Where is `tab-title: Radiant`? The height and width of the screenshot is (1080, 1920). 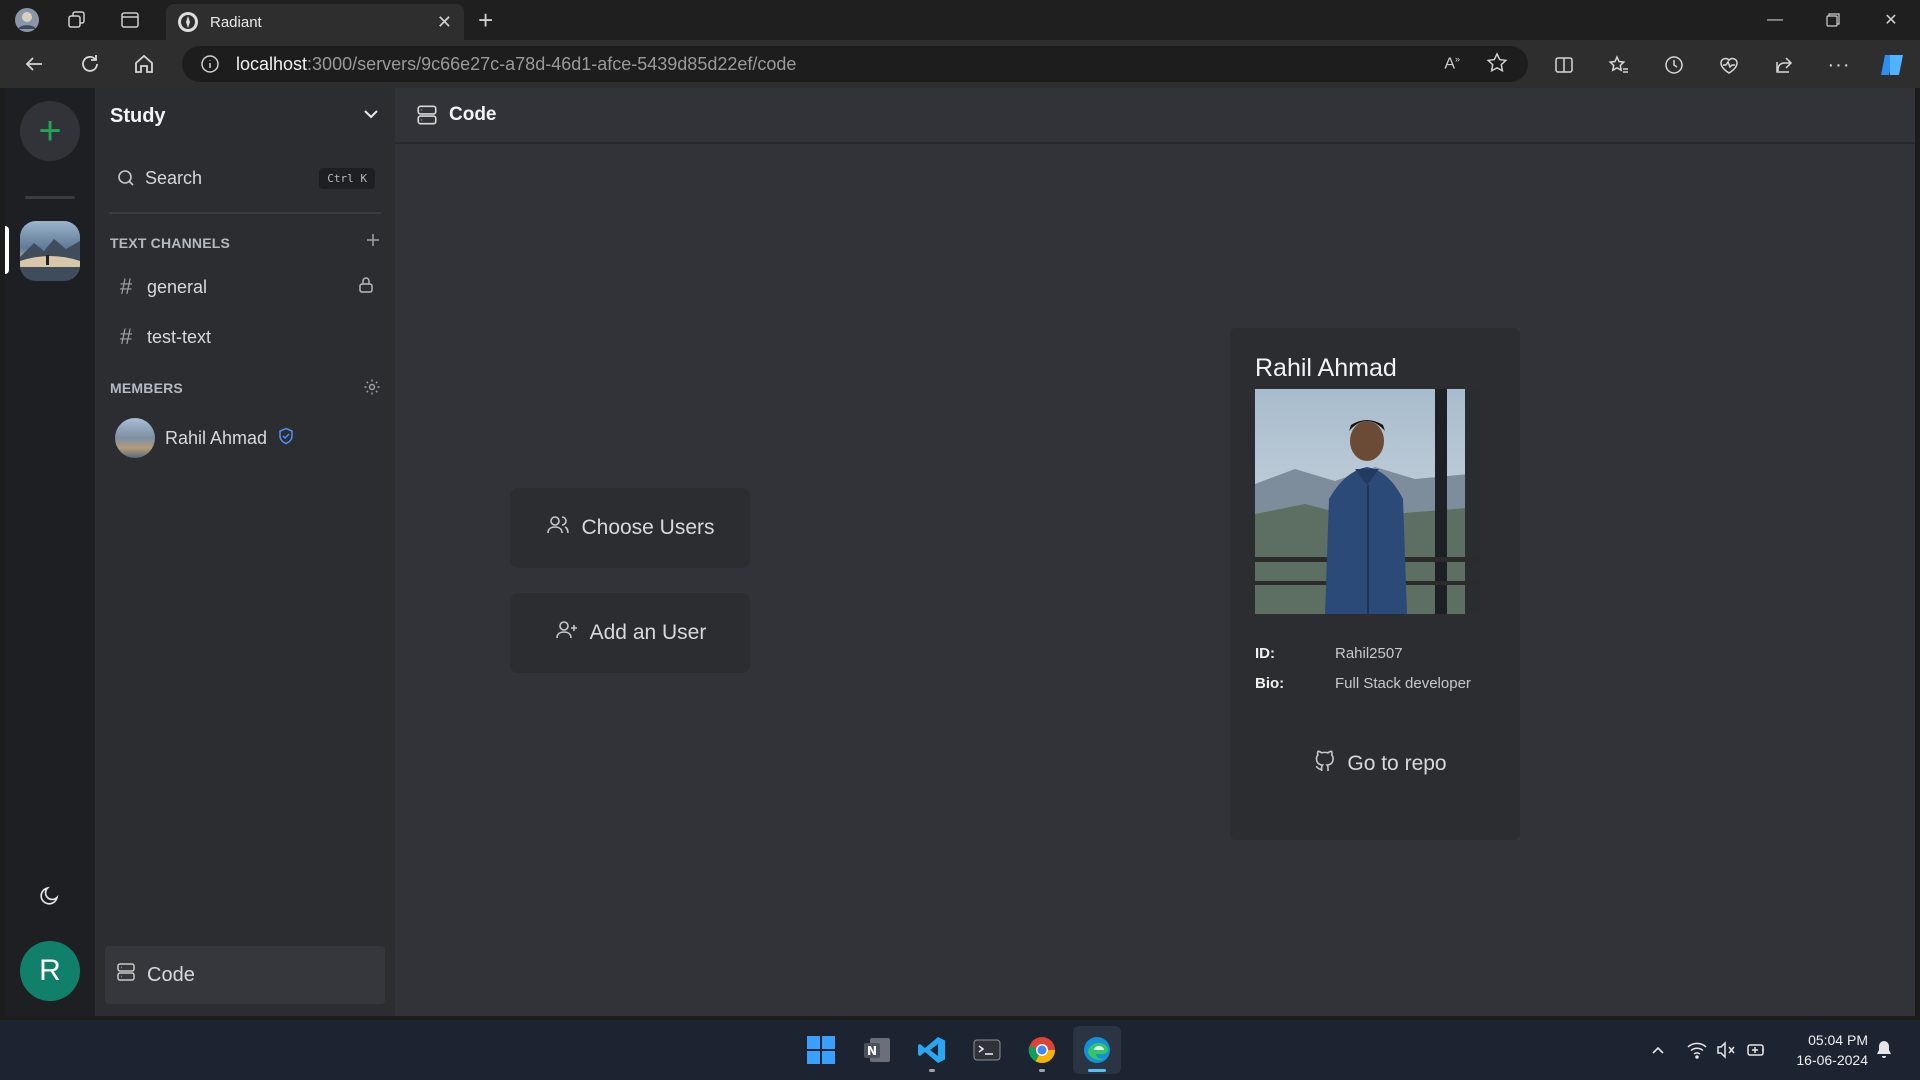
tab-title: Radiant is located at coordinates (236, 22).